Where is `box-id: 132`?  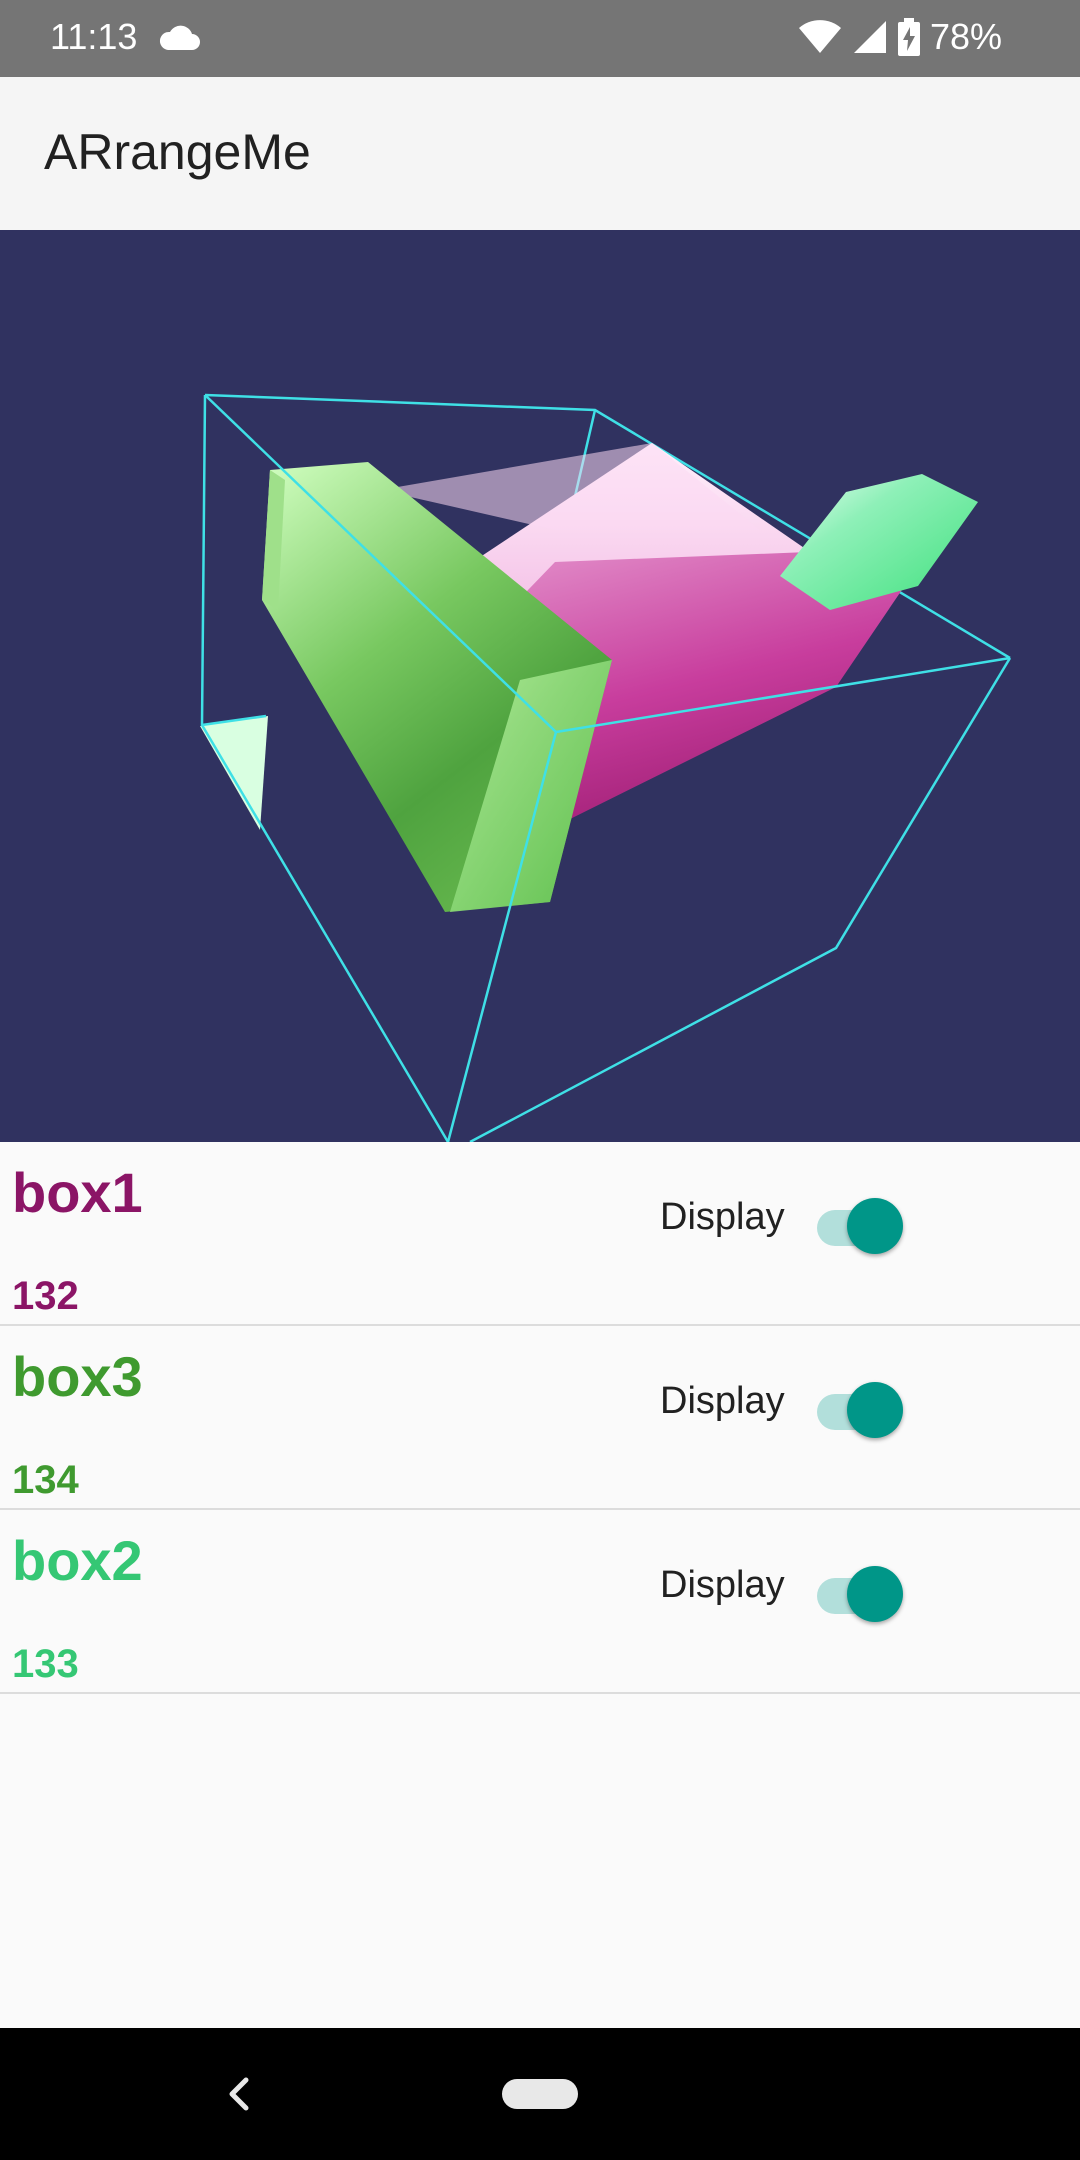 box-id: 132 is located at coordinates (45, 1296).